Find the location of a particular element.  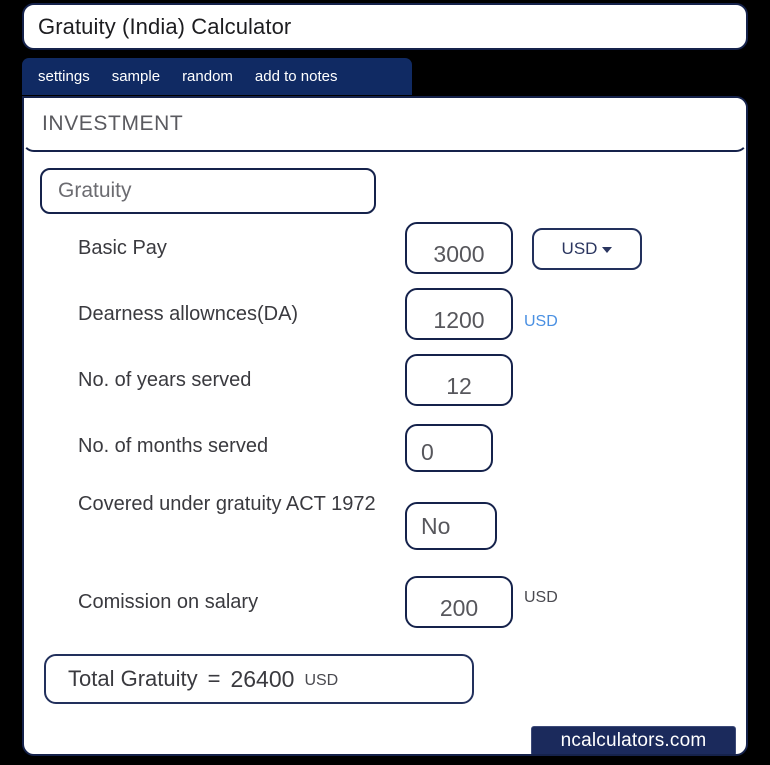

calculator-name-box: Gratuity is located at coordinates (208, 191).